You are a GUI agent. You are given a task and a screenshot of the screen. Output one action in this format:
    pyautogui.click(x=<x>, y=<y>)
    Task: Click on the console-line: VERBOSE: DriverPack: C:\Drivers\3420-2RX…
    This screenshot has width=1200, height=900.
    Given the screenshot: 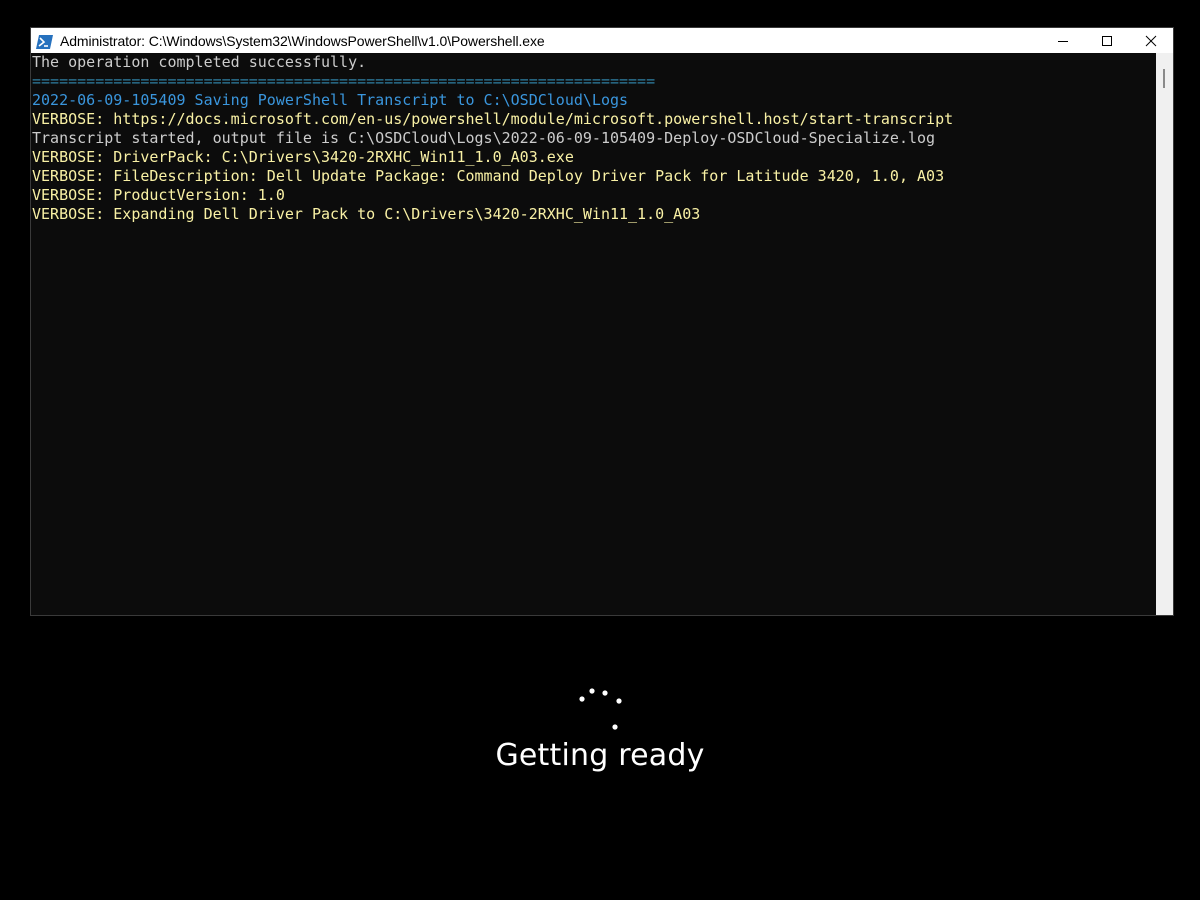 What is the action you would take?
    pyautogui.click(x=303, y=157)
    